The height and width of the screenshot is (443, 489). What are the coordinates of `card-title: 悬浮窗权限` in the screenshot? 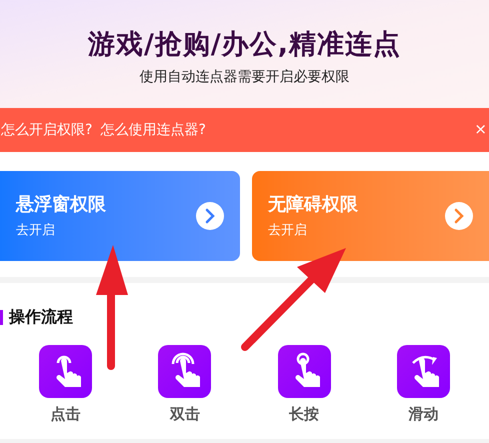 It's located at (61, 205).